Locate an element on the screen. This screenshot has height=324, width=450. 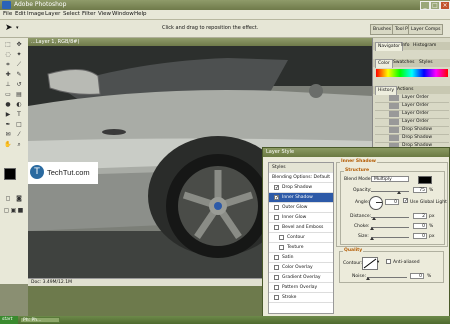
screen-mode-2-icon: ▣ is located at coordinates (13, 210).